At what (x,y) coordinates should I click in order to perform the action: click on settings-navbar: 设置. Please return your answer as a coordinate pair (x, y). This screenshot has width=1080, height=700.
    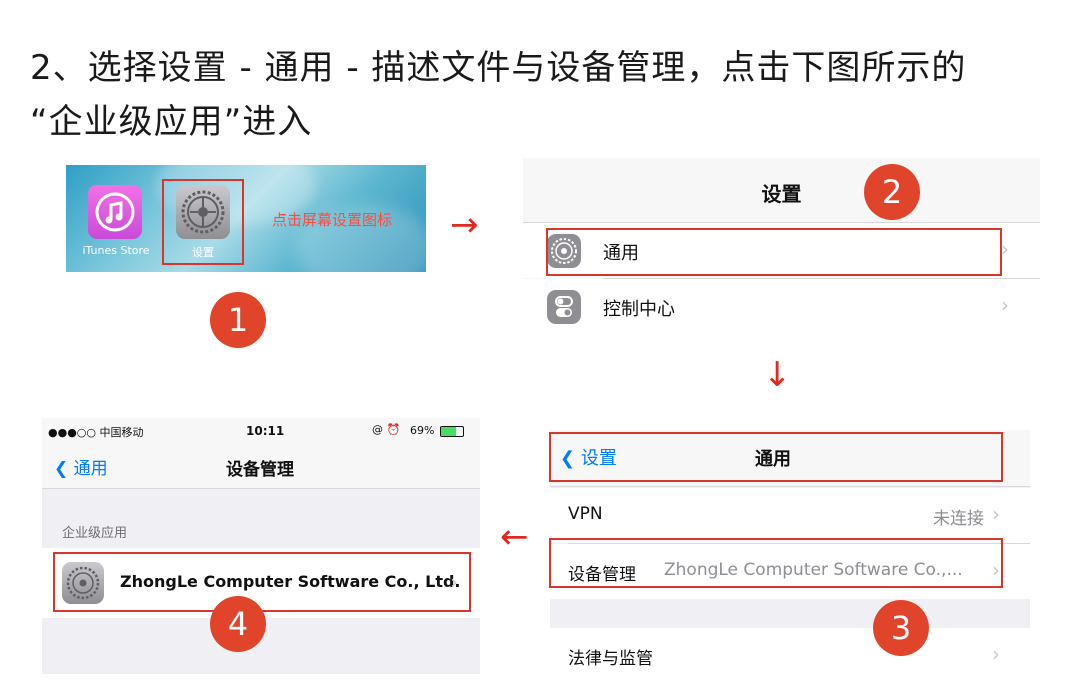
    Looking at the image, I should click on (781, 190).